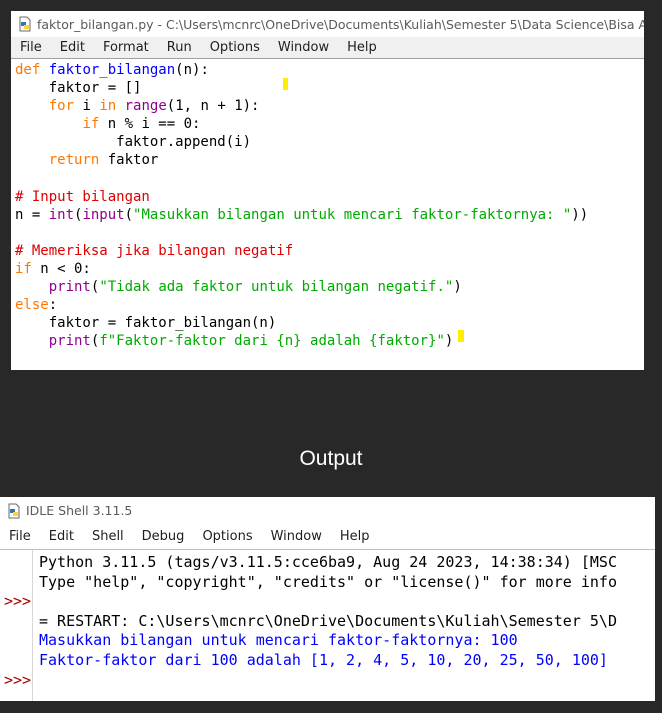 The height and width of the screenshot is (713, 662). What do you see at coordinates (227, 536) in the screenshot?
I see `shell-menu-options: Options` at bounding box center [227, 536].